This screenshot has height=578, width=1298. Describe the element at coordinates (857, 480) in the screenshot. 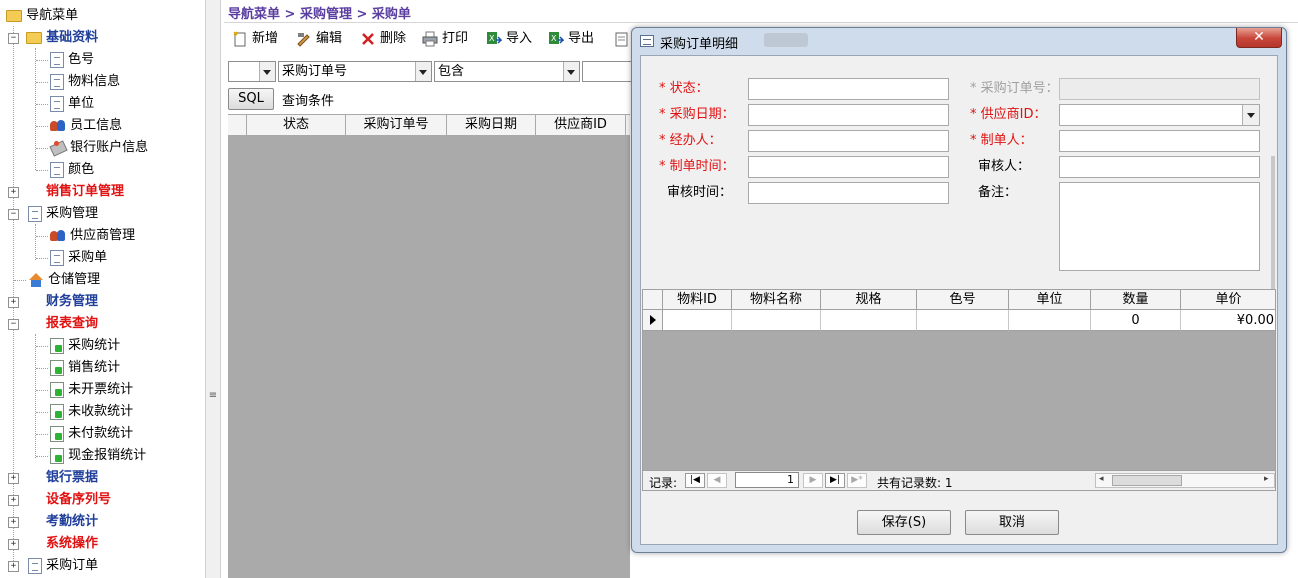

I see `new-record-icon: ▶*` at that location.